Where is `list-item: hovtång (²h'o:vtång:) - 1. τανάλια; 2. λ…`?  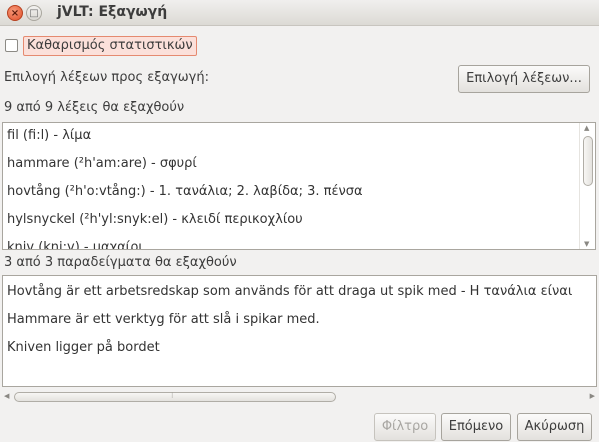 list-item: hovtång (²h'o:vtång:) - 1. τανάλια; 2. λ… is located at coordinates (185, 191).